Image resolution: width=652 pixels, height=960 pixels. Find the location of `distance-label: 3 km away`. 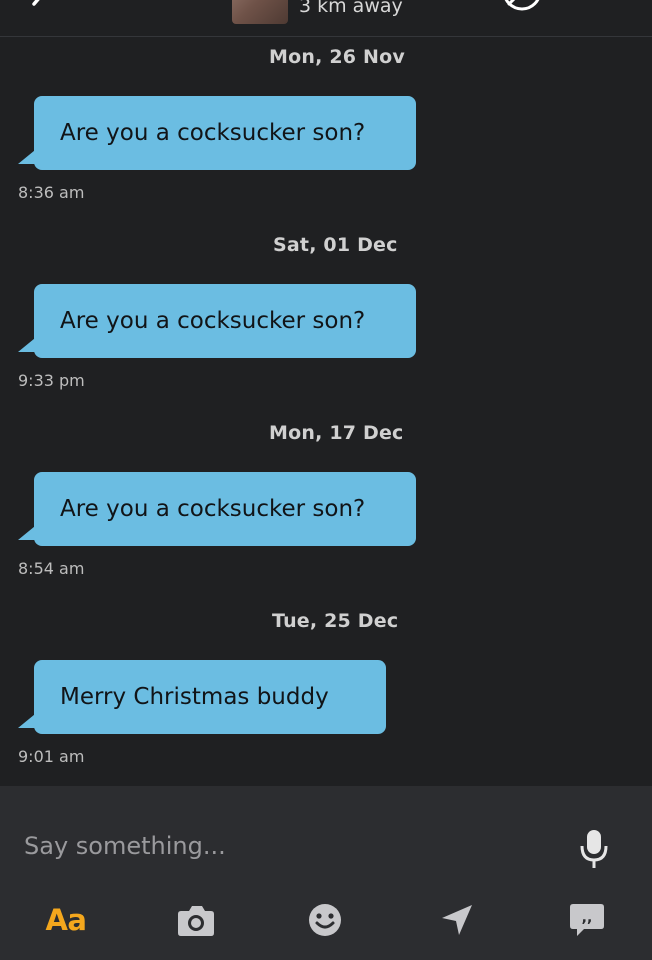

distance-label: 3 km away is located at coordinates (351, 8).